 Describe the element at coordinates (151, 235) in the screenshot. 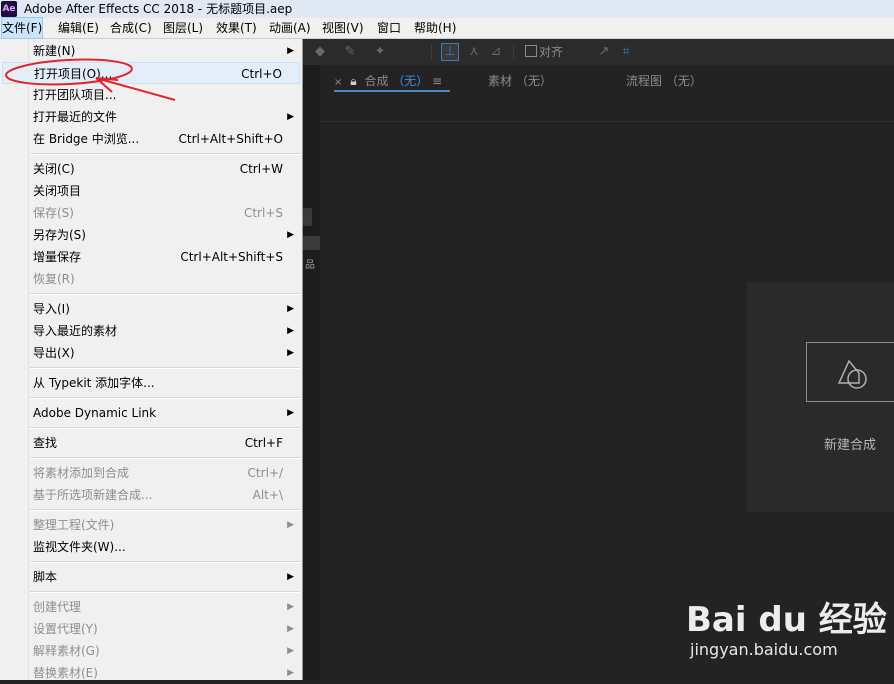

I see `file-menu-item: 另存为(S) ▶` at that location.